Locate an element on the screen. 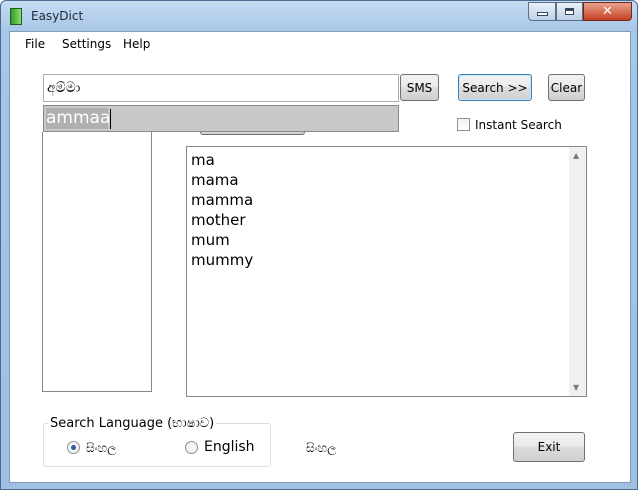 The image size is (638, 490). search-button-label: Search >> is located at coordinates (495, 87).